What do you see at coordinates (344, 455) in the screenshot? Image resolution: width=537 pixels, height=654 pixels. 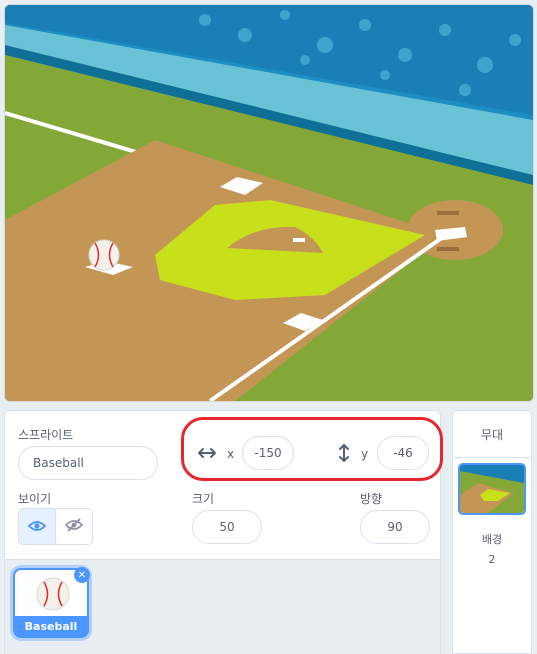 I see `vertical-arrows-icon` at bounding box center [344, 455].